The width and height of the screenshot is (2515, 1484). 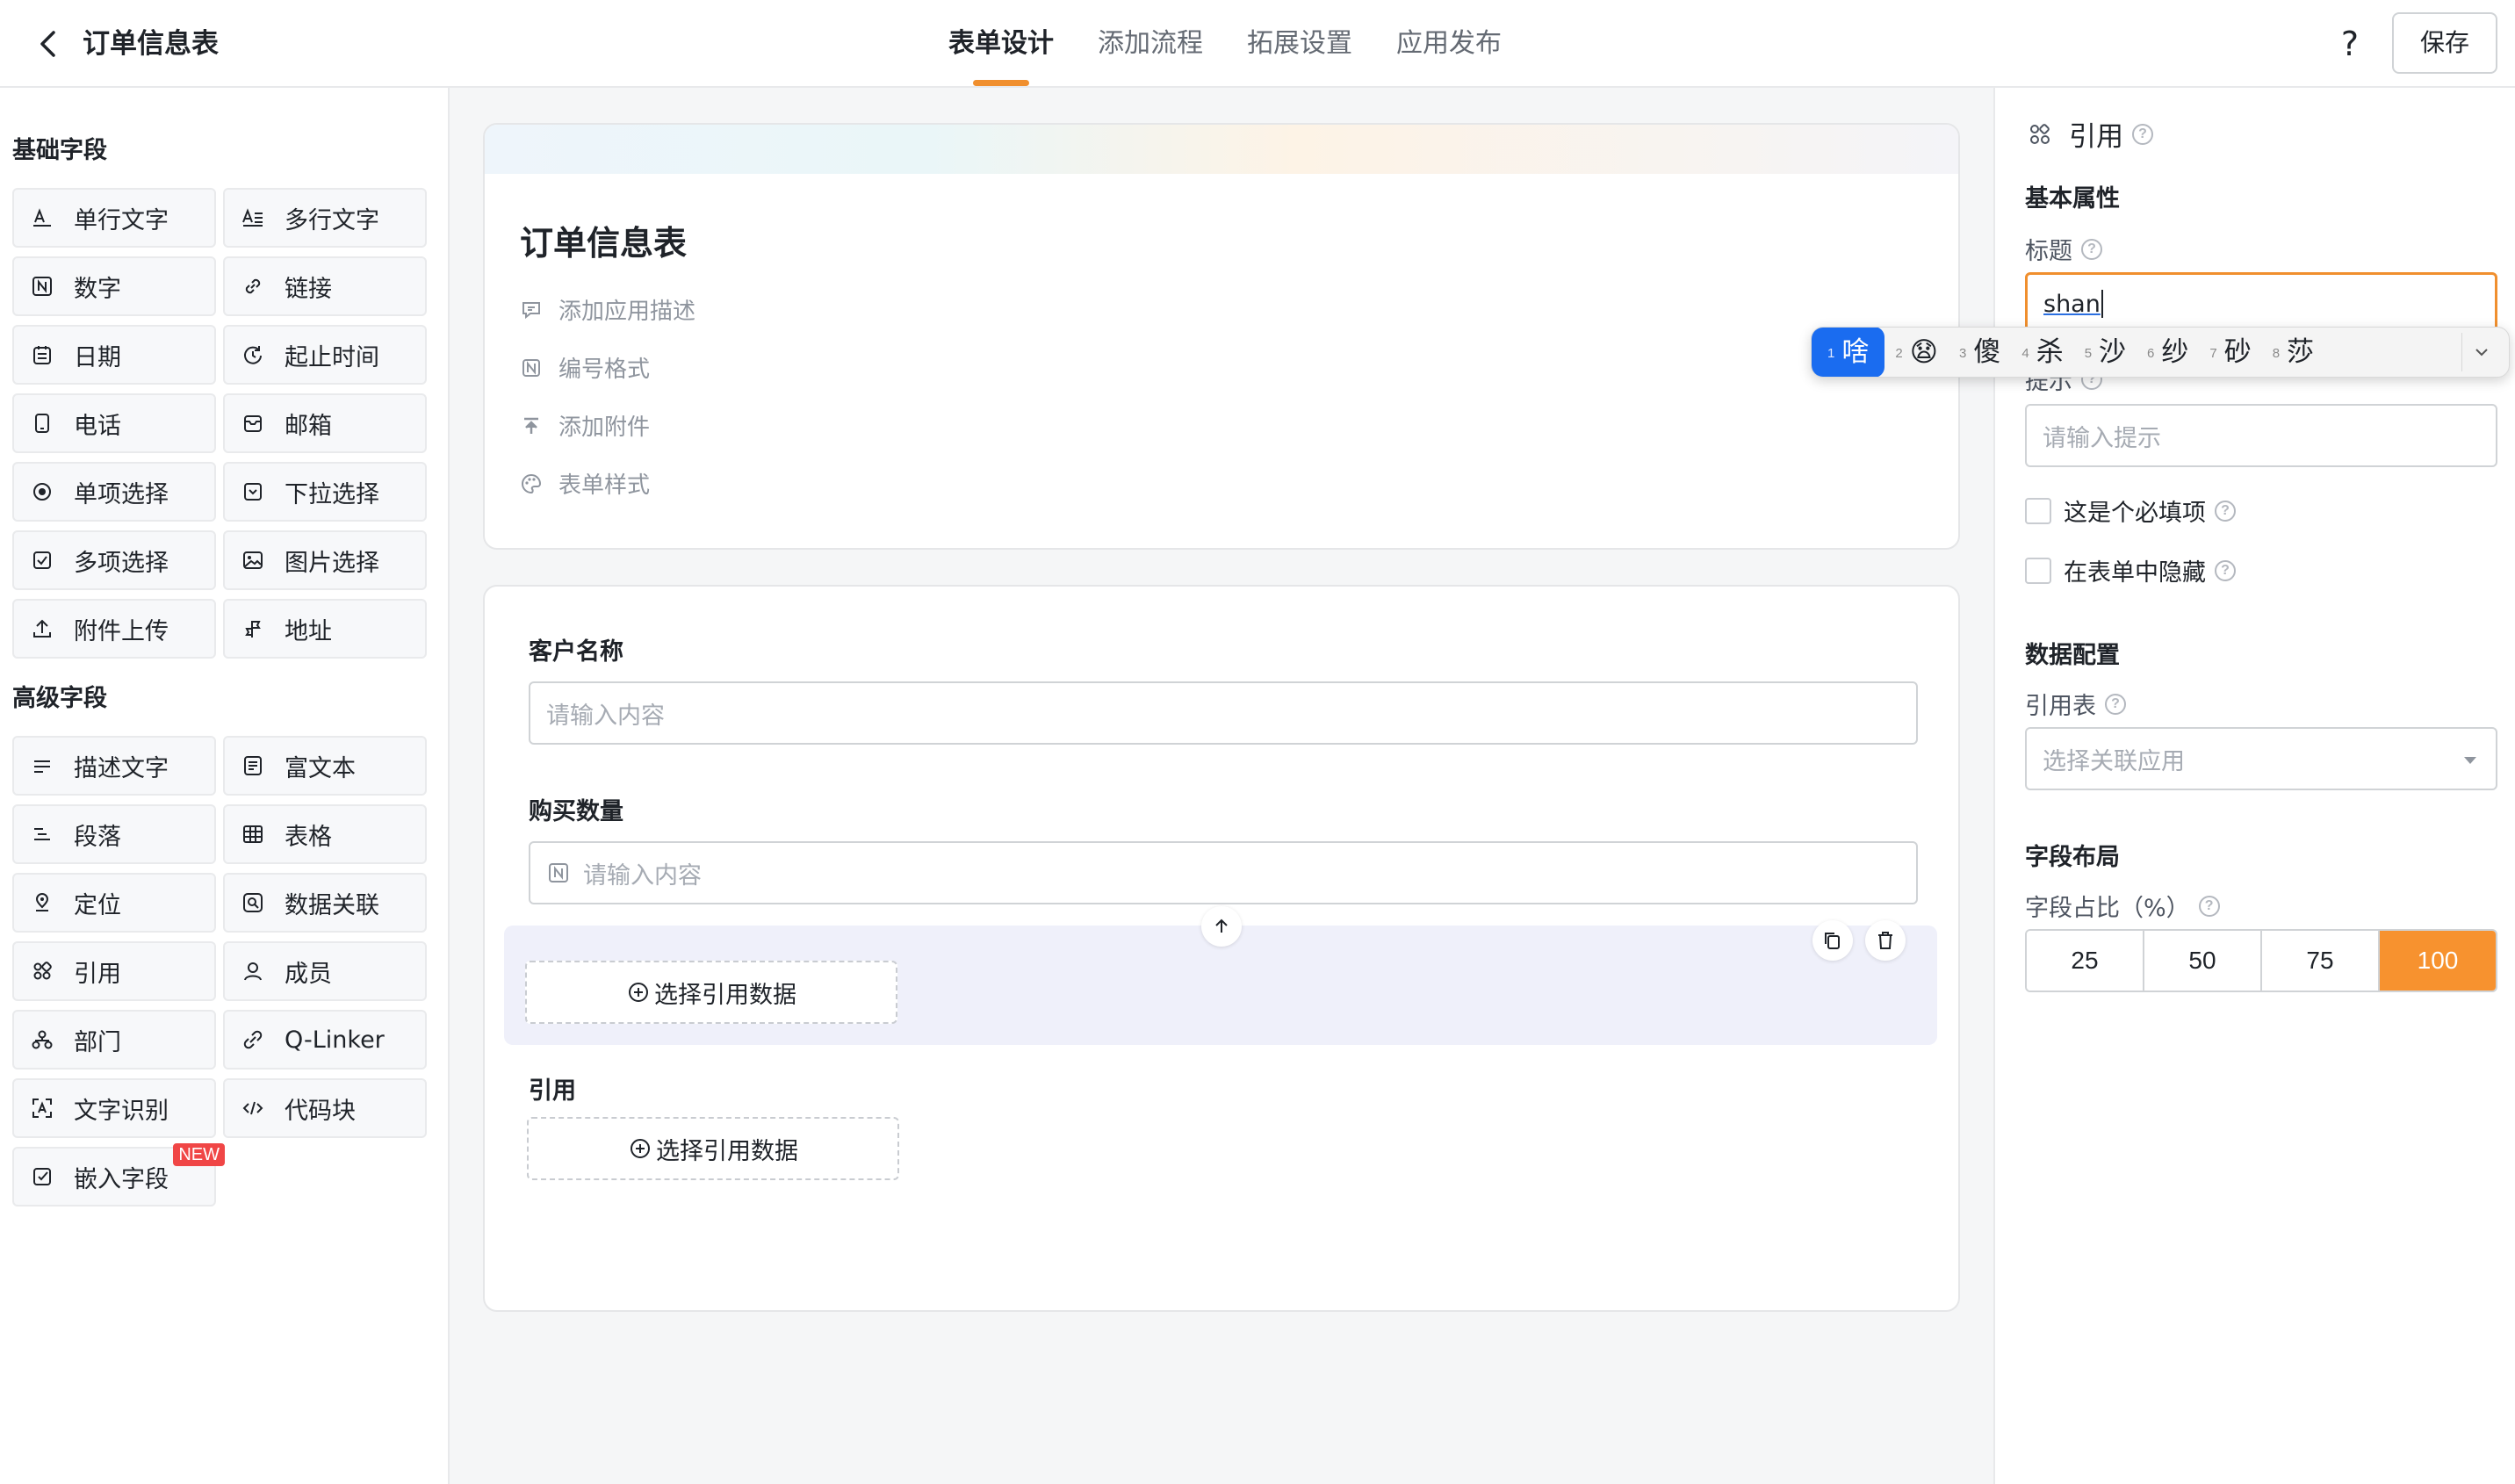 I want to click on add-attachment-action: 添加附件, so click(x=585, y=425).